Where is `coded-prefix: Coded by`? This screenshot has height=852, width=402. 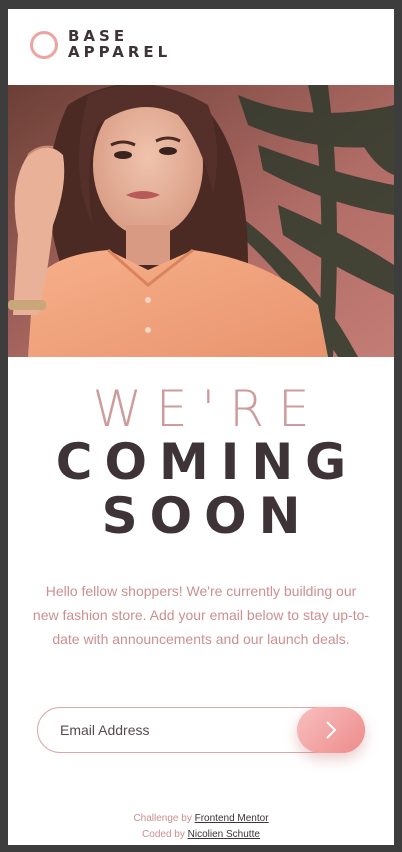 coded-prefix: Coded by is located at coordinates (163, 834).